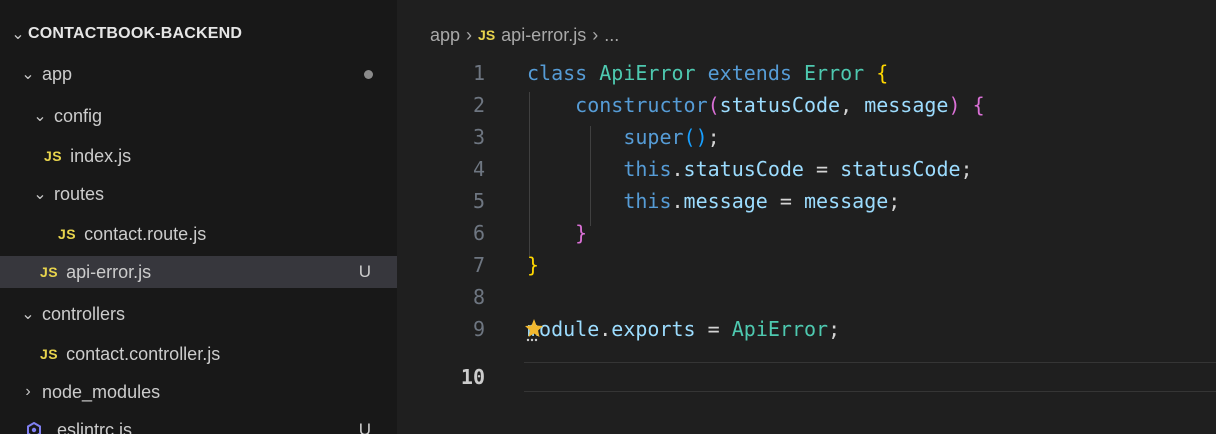 The width and height of the screenshot is (1216, 434). Describe the element at coordinates (145, 233) in the screenshot. I see `tree-item-label: contact.route.js` at that location.